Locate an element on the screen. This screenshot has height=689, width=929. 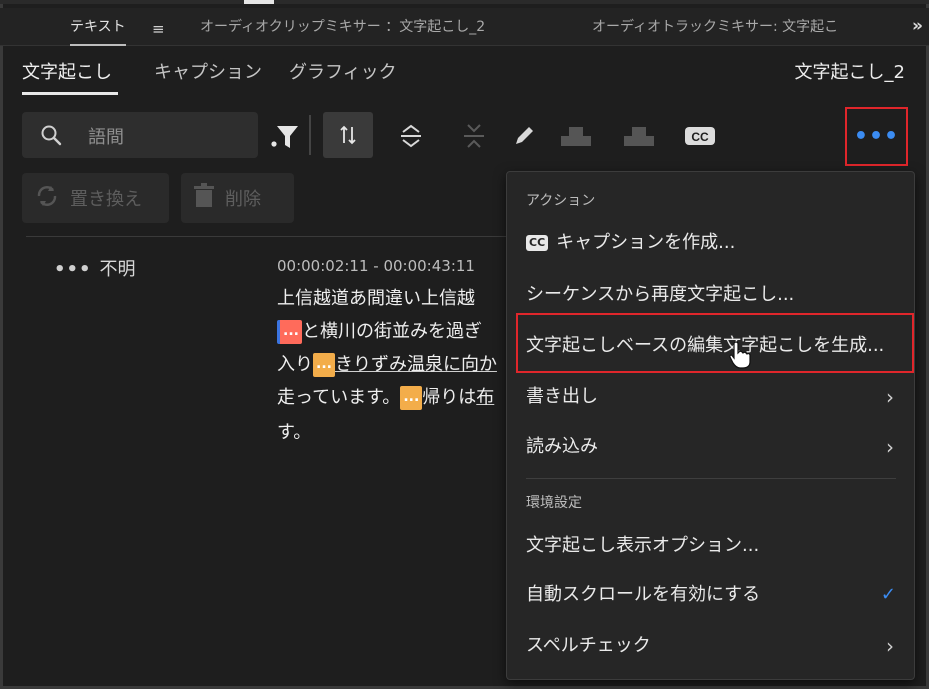
subtab-transcript-underline is located at coordinates (70, 93).